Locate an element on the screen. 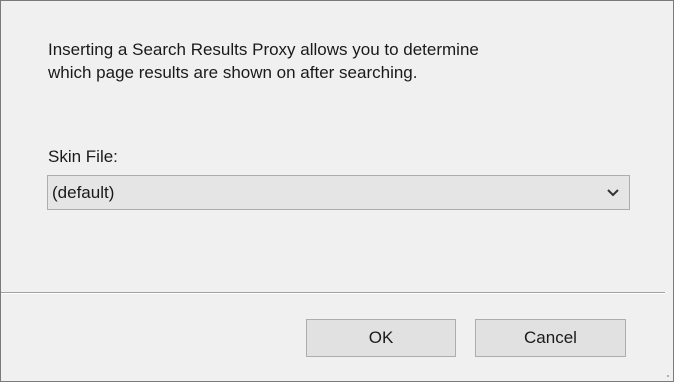  skin-file-select: (default) is located at coordinates (338, 192).